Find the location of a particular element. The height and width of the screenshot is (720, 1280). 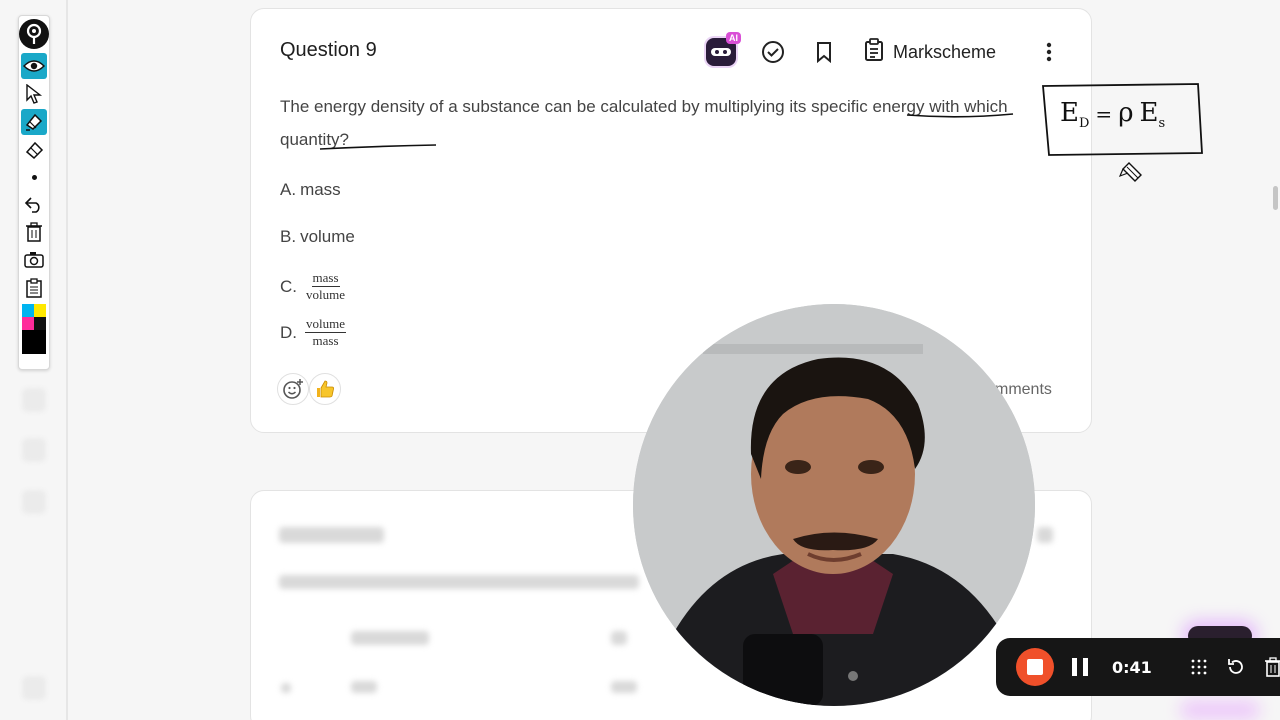

question-title: Question 9 is located at coordinates (328, 50).